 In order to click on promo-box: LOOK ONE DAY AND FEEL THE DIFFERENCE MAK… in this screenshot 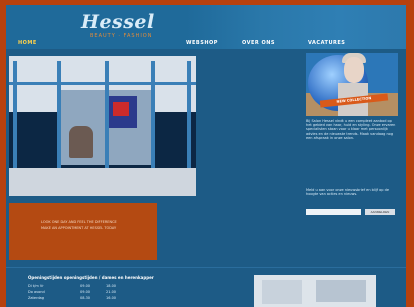, I will do `click(83, 231)`.